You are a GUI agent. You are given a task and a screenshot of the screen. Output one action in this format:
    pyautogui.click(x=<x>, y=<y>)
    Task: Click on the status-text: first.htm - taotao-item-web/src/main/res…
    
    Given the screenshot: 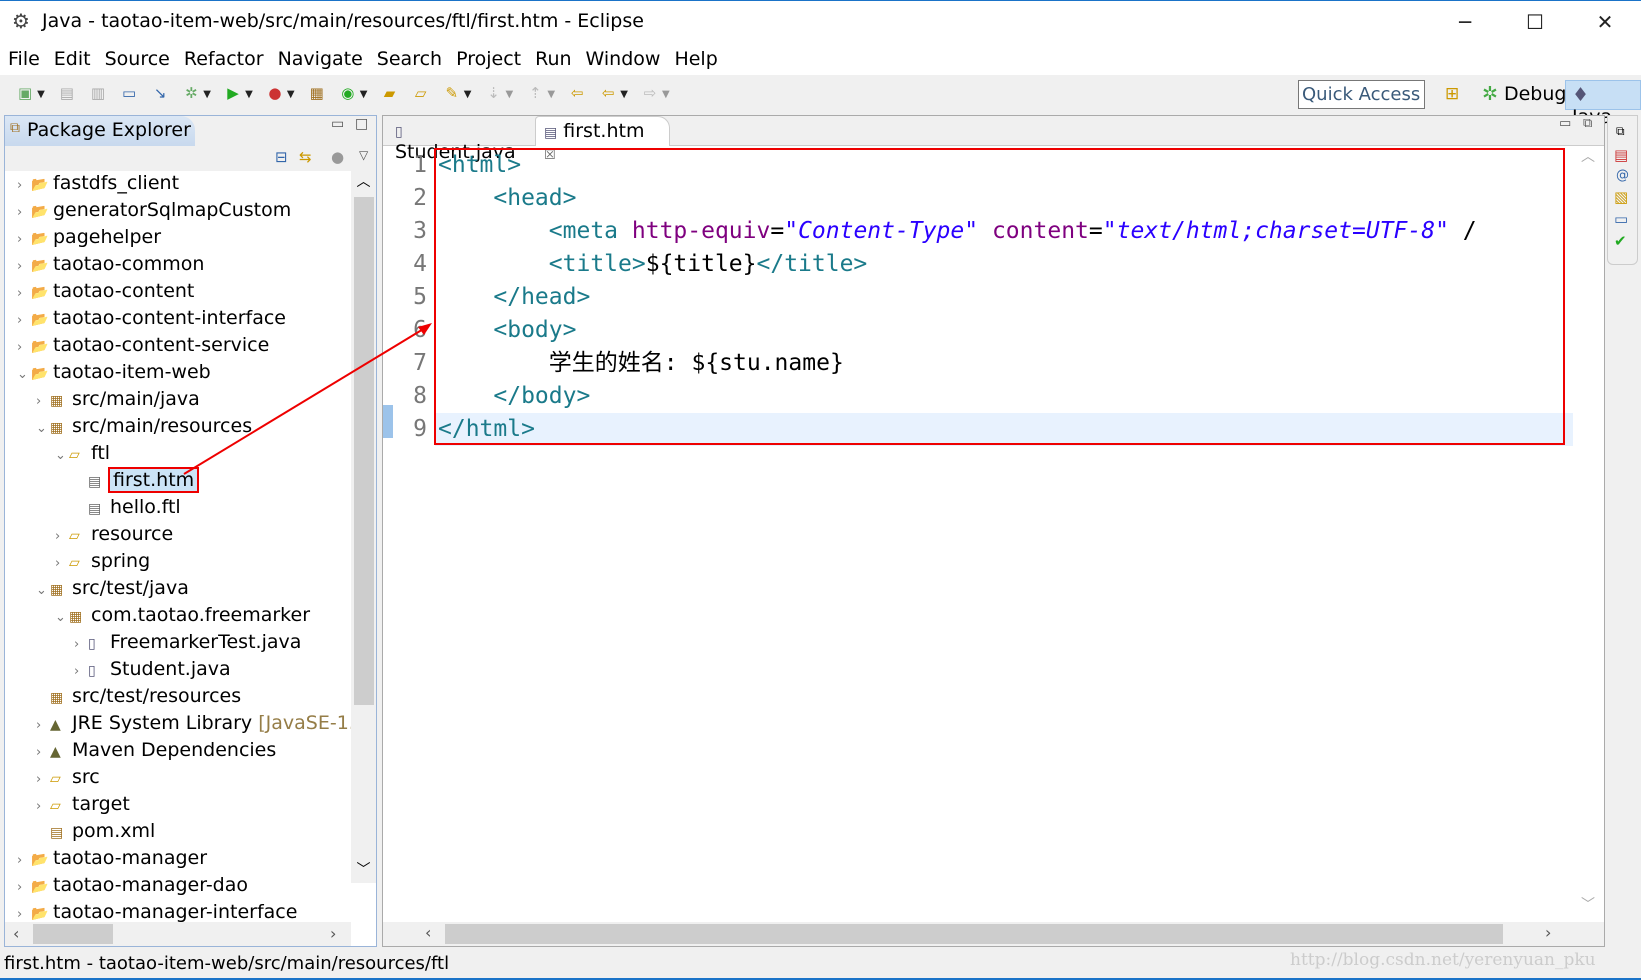 What is the action you would take?
    pyautogui.click(x=227, y=963)
    